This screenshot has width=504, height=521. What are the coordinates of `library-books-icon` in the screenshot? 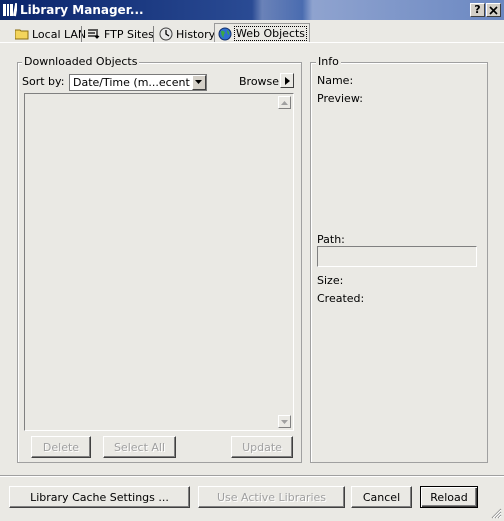 It's located at (10, 10).